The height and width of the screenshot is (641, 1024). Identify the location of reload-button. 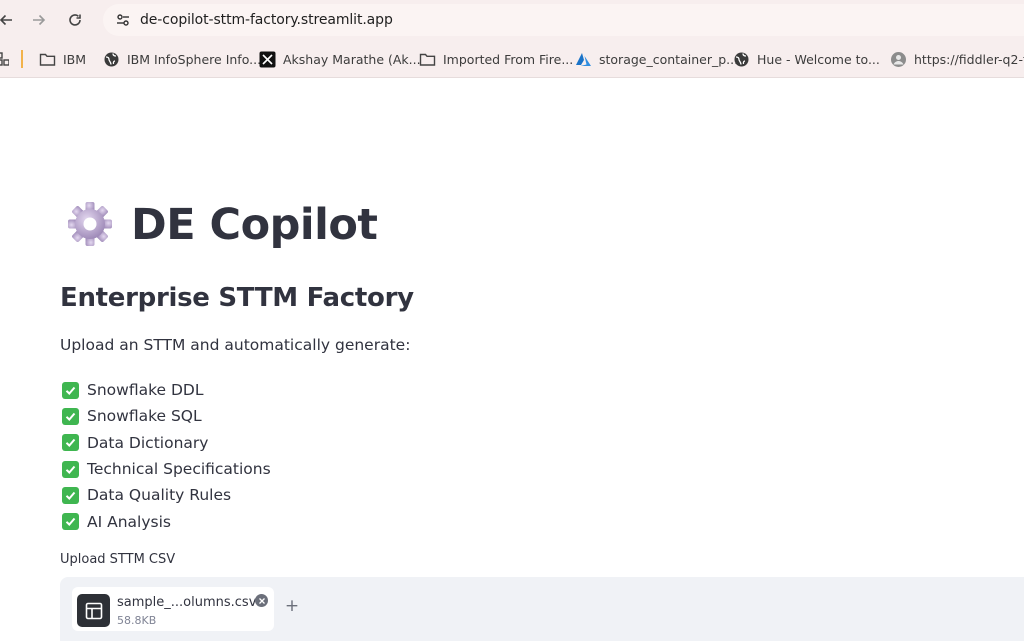
(75, 20).